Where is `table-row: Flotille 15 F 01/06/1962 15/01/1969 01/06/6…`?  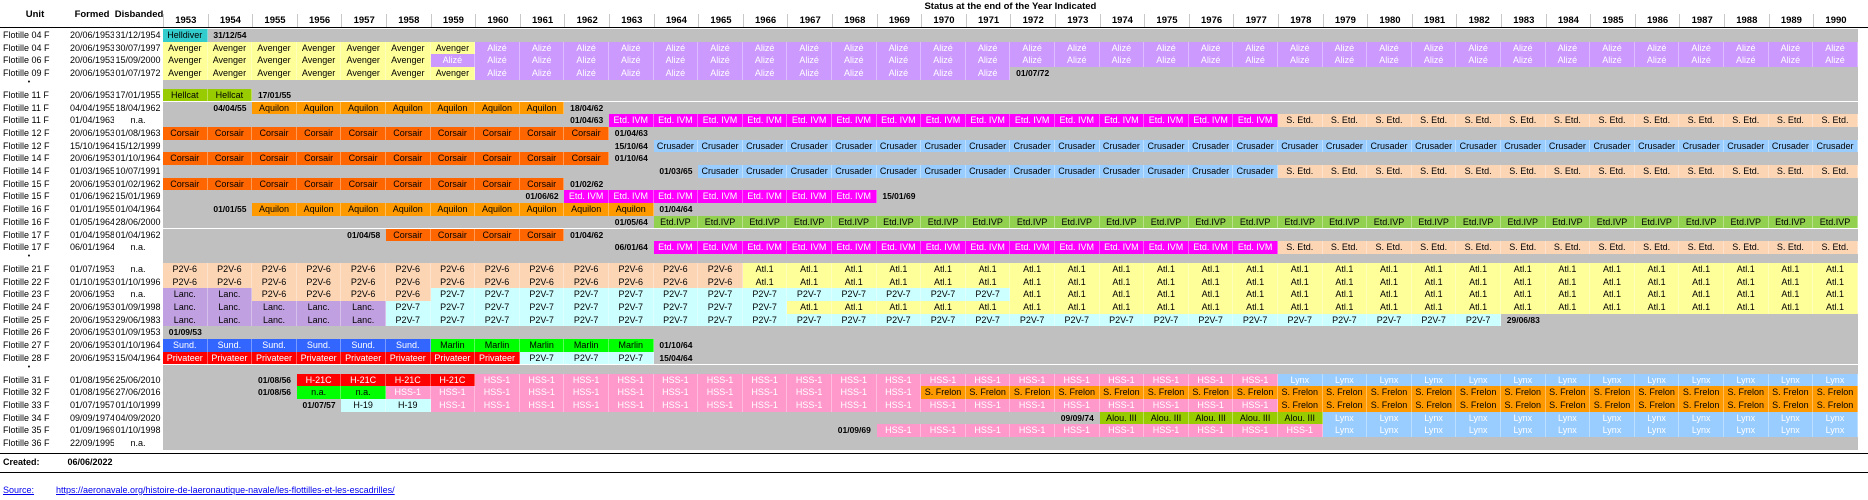 table-row: Flotille 15 F 01/06/1962 15/01/1969 01/06/6… is located at coordinates (934, 197).